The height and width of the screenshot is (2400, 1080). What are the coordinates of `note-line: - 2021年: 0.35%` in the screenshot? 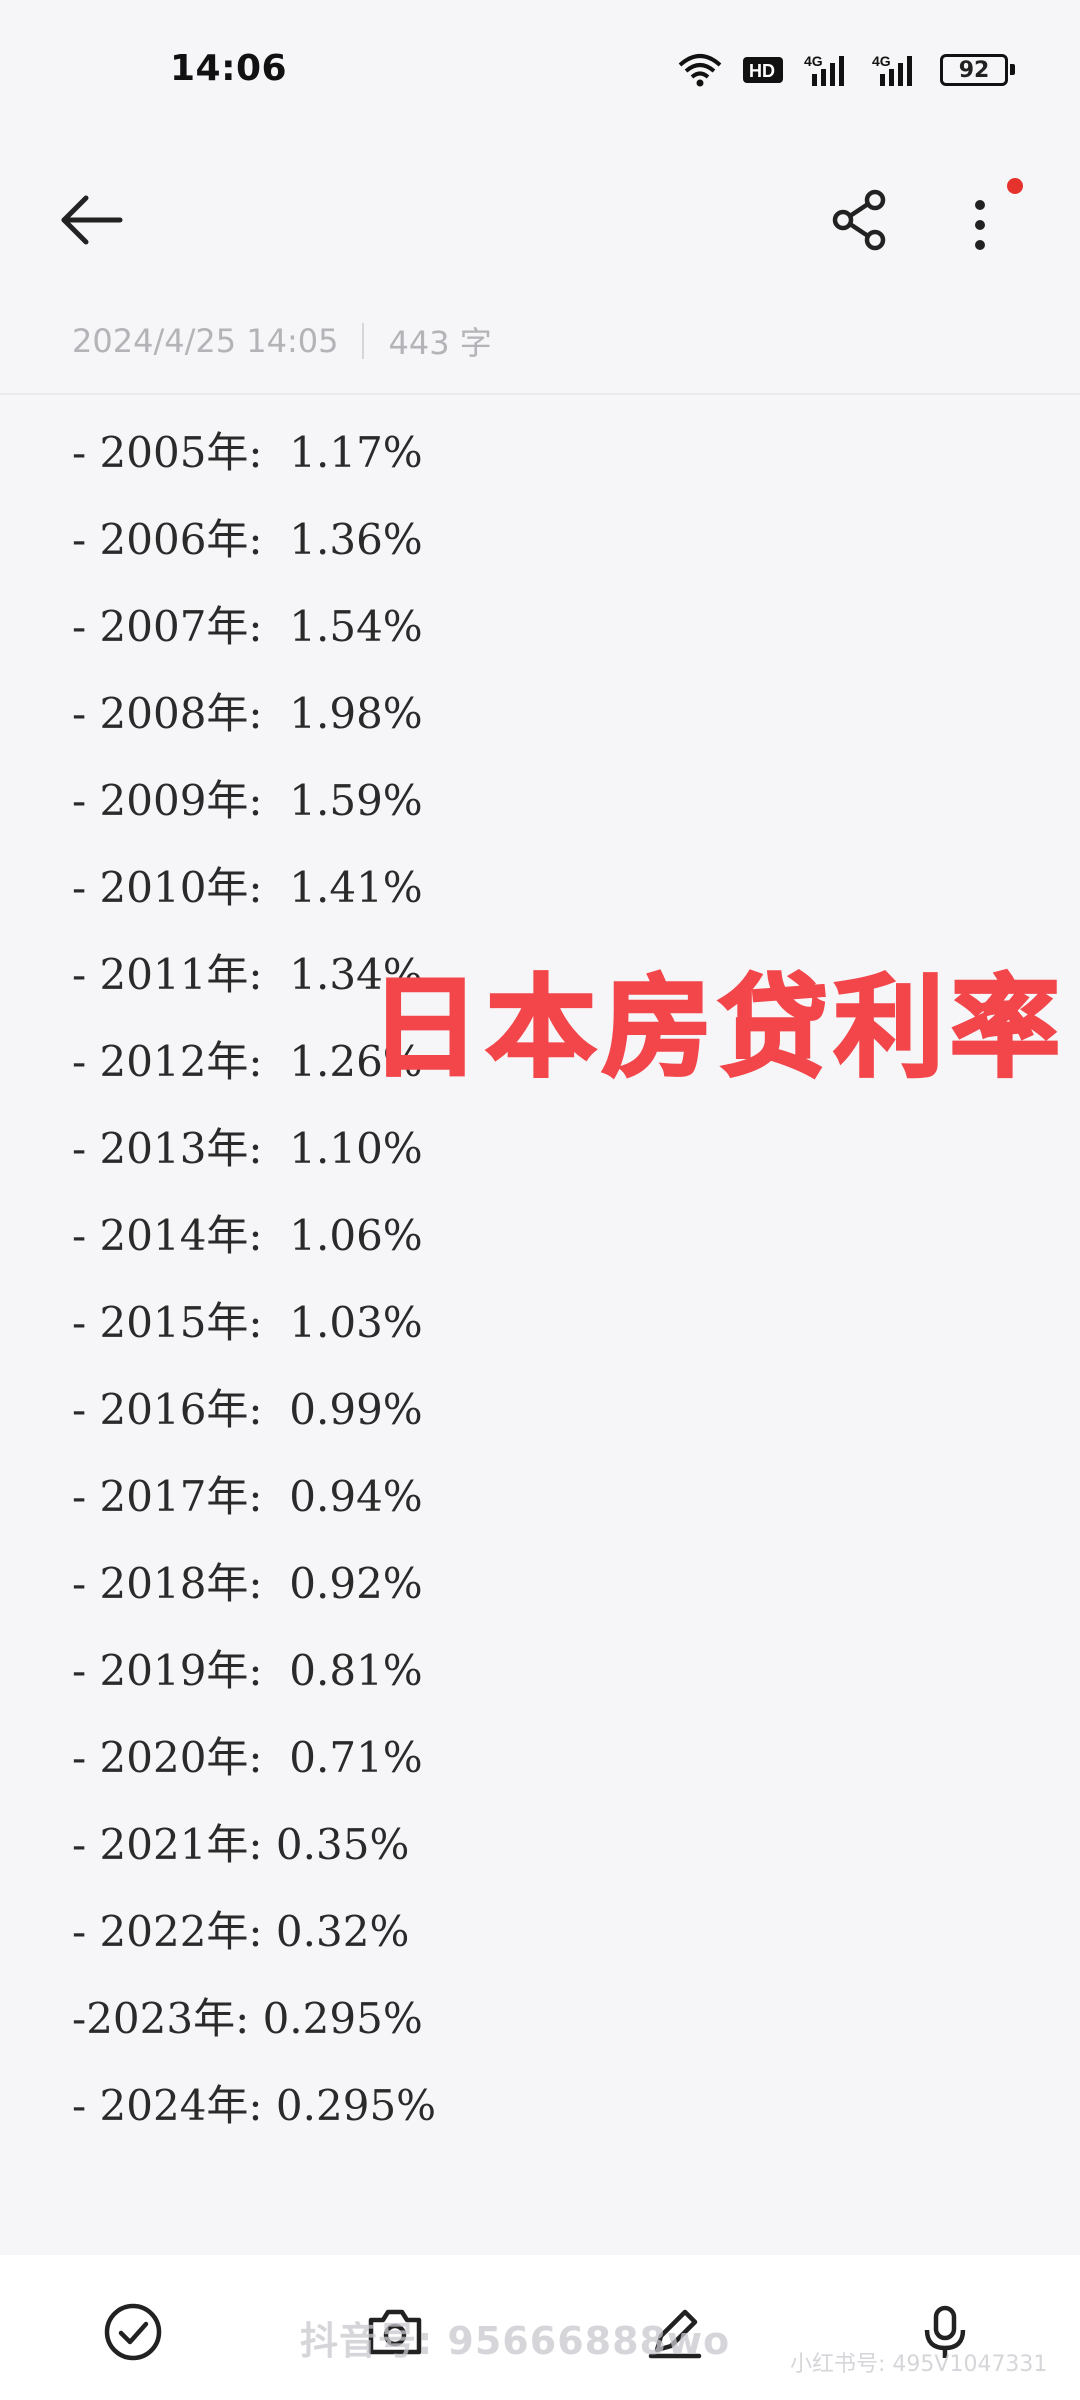 It's located at (241, 1844).